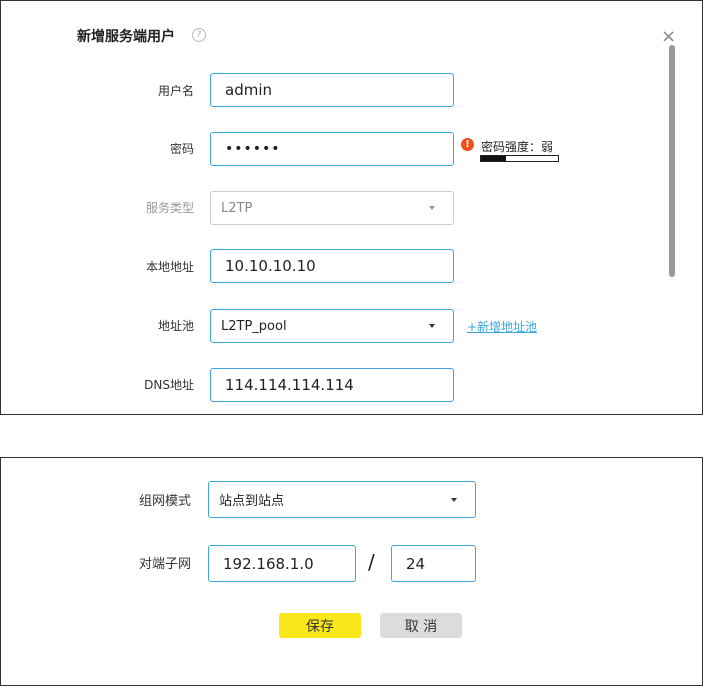 Image resolution: width=703 pixels, height=687 pixels. I want to click on peer-subnet-label: 对端子网, so click(164, 564).